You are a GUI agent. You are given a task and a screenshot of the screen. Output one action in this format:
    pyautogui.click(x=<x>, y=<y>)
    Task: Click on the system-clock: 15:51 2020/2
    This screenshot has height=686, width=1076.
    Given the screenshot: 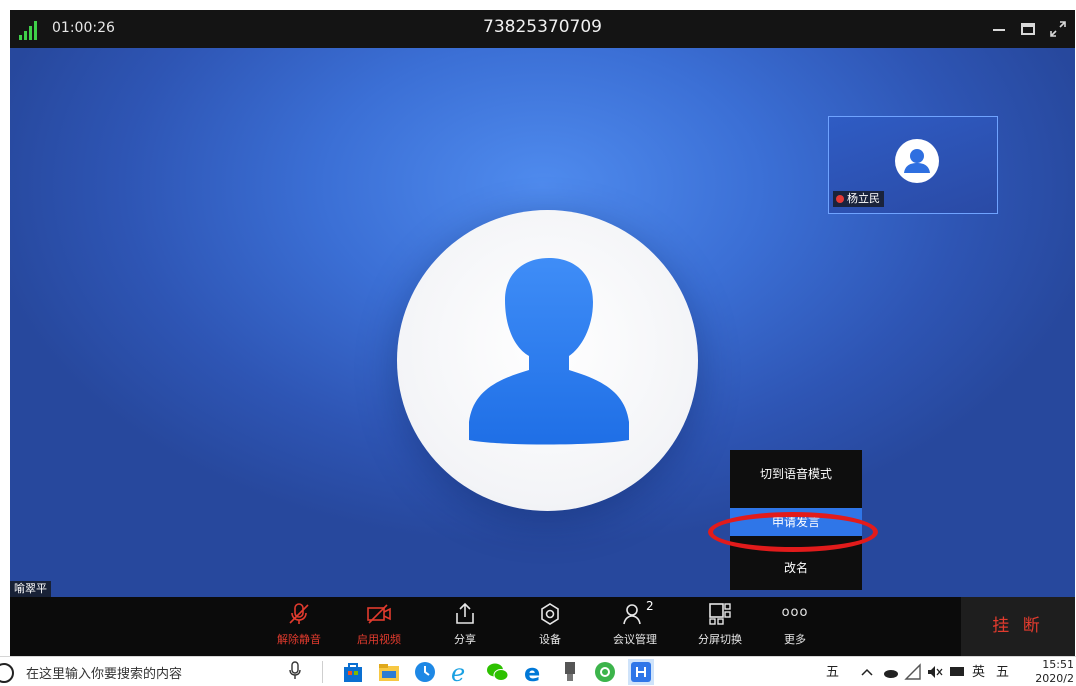 What is the action you would take?
    pyautogui.click(x=1054, y=672)
    